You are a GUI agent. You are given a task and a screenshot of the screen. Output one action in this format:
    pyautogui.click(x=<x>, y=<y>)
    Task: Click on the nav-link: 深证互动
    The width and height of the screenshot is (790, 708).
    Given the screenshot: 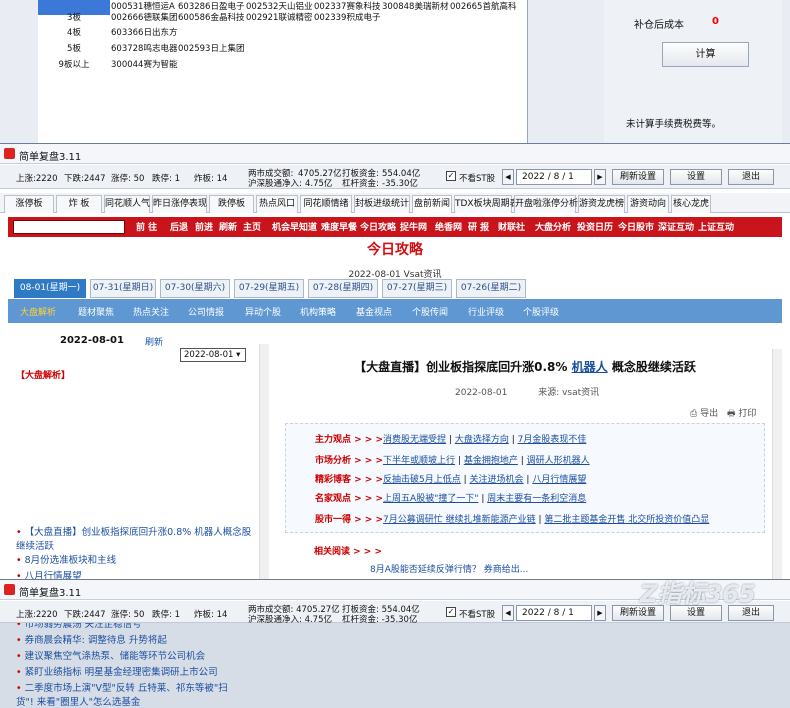 What is the action you would take?
    pyautogui.click(x=676, y=226)
    